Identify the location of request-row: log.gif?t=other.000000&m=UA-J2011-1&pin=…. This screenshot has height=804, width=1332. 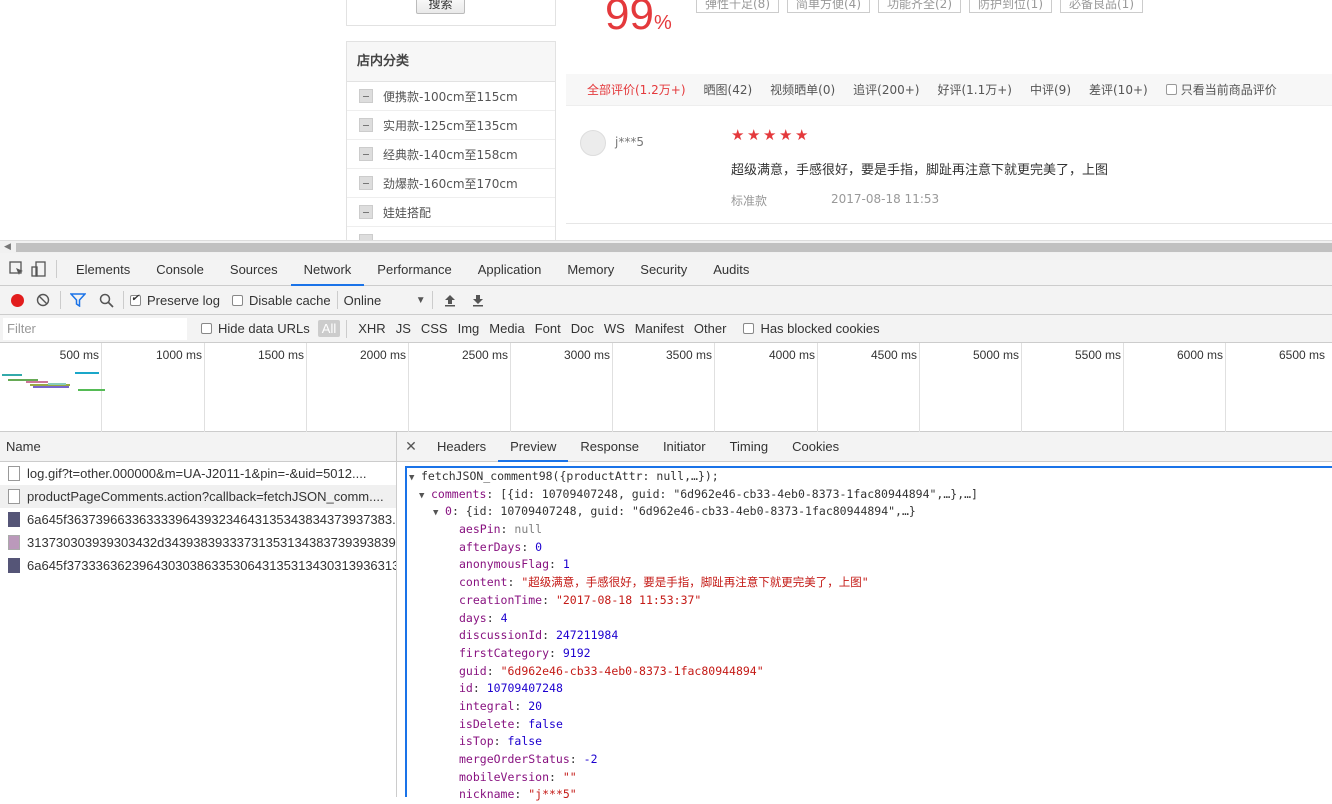
(198, 473).